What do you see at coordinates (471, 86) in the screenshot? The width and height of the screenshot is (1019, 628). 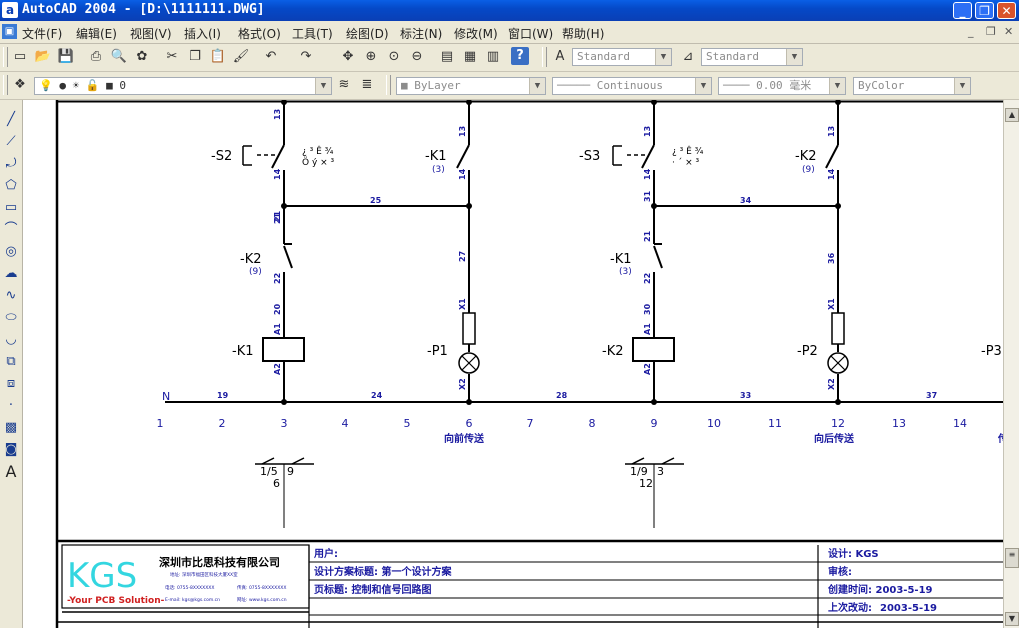 I see `color-select: ■ ByLayer ▼` at bounding box center [471, 86].